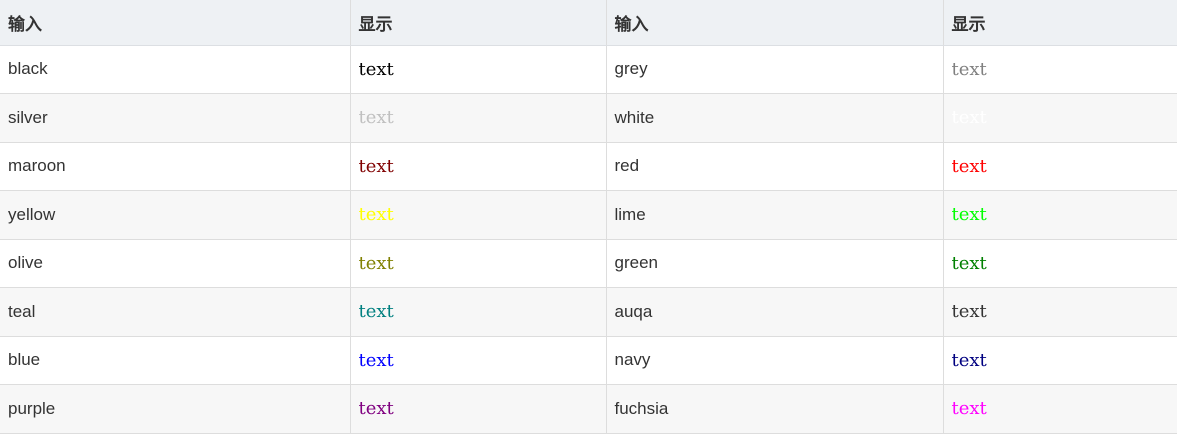 The height and width of the screenshot is (446, 1177). I want to click on header-input-right: 输入, so click(775, 23).